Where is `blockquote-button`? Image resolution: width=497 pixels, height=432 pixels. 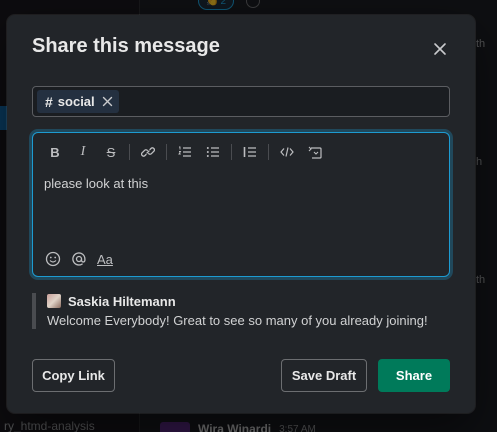
blockquote-button is located at coordinates (250, 152).